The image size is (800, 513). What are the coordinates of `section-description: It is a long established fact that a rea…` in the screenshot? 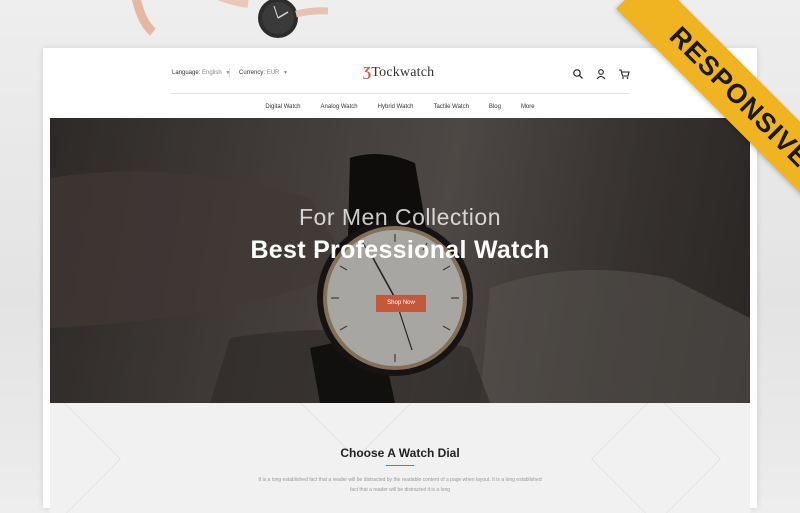 It's located at (400, 485).